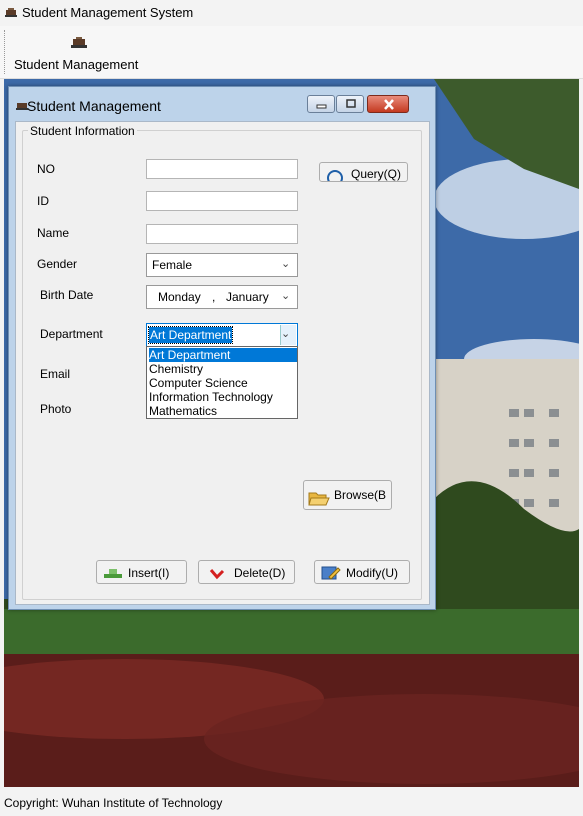 Image resolution: width=583 pixels, height=816 pixels. I want to click on close-icon, so click(389, 104).